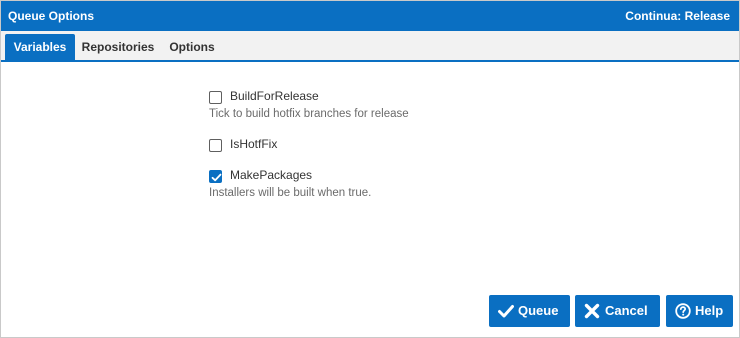  What do you see at coordinates (254, 144) in the screenshot?
I see `ishotffix-label: IsHotfFix` at bounding box center [254, 144].